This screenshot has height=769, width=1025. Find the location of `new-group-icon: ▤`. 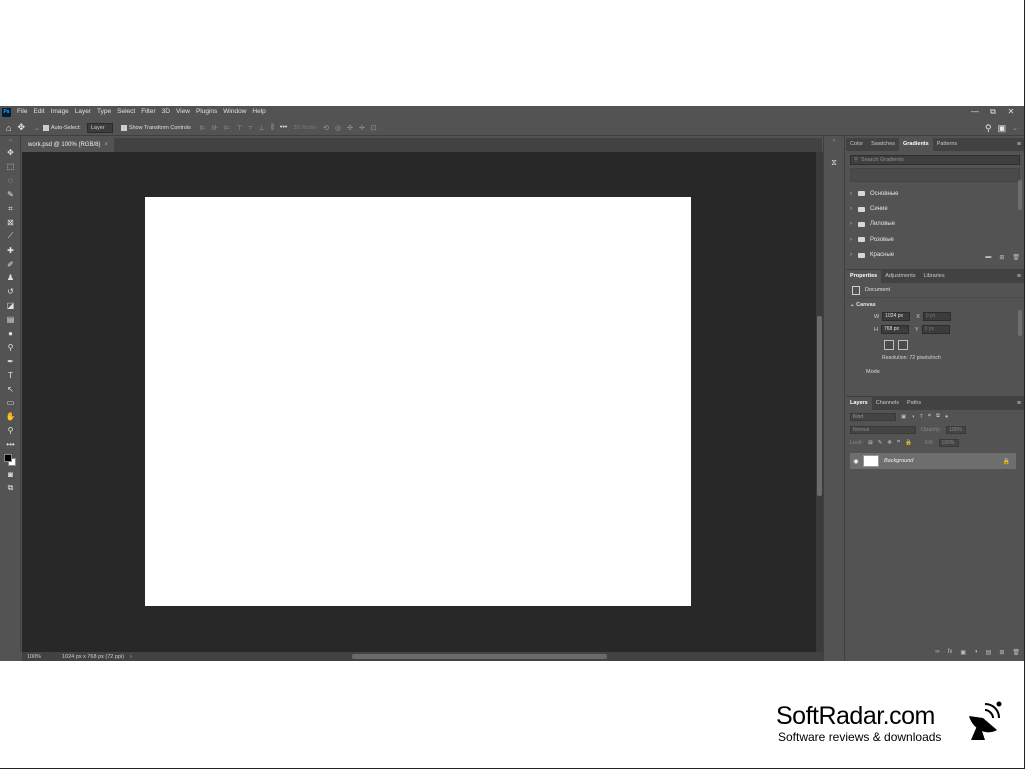

new-group-icon: ▤ is located at coordinates (989, 652).